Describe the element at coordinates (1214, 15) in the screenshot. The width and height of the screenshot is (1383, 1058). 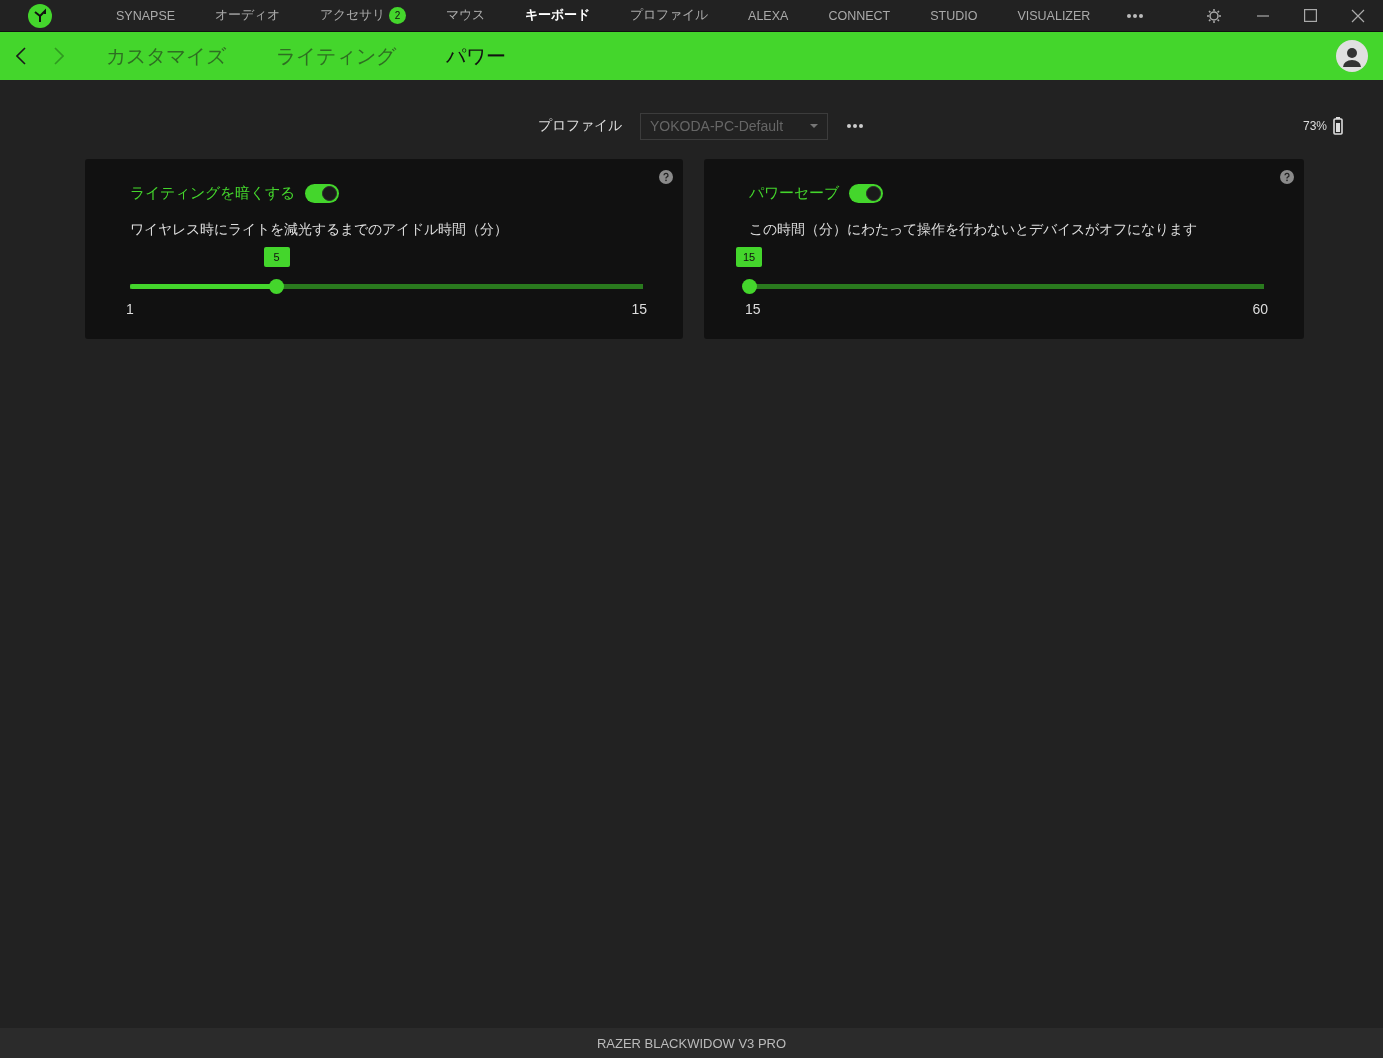
I see `settings-icon` at that location.